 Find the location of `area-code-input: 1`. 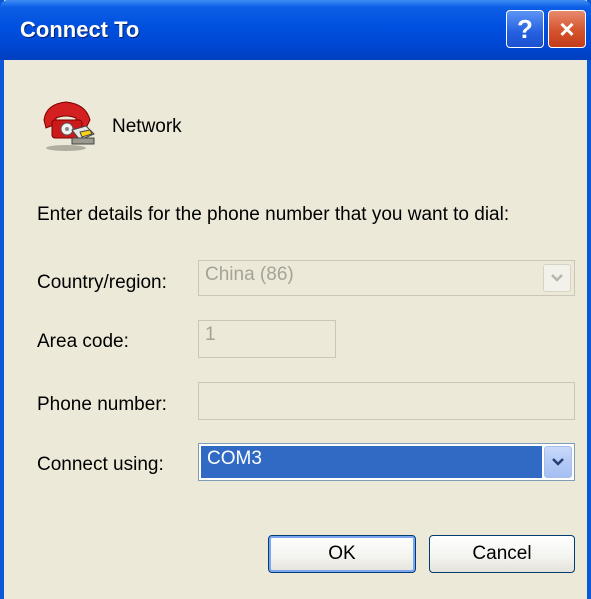

area-code-input: 1 is located at coordinates (267, 339).